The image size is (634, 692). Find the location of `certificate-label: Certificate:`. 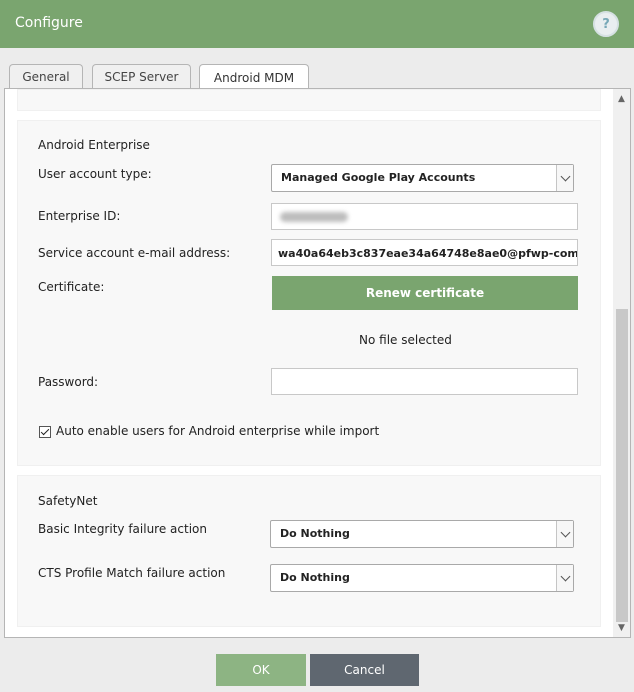

certificate-label: Certificate: is located at coordinates (71, 287).